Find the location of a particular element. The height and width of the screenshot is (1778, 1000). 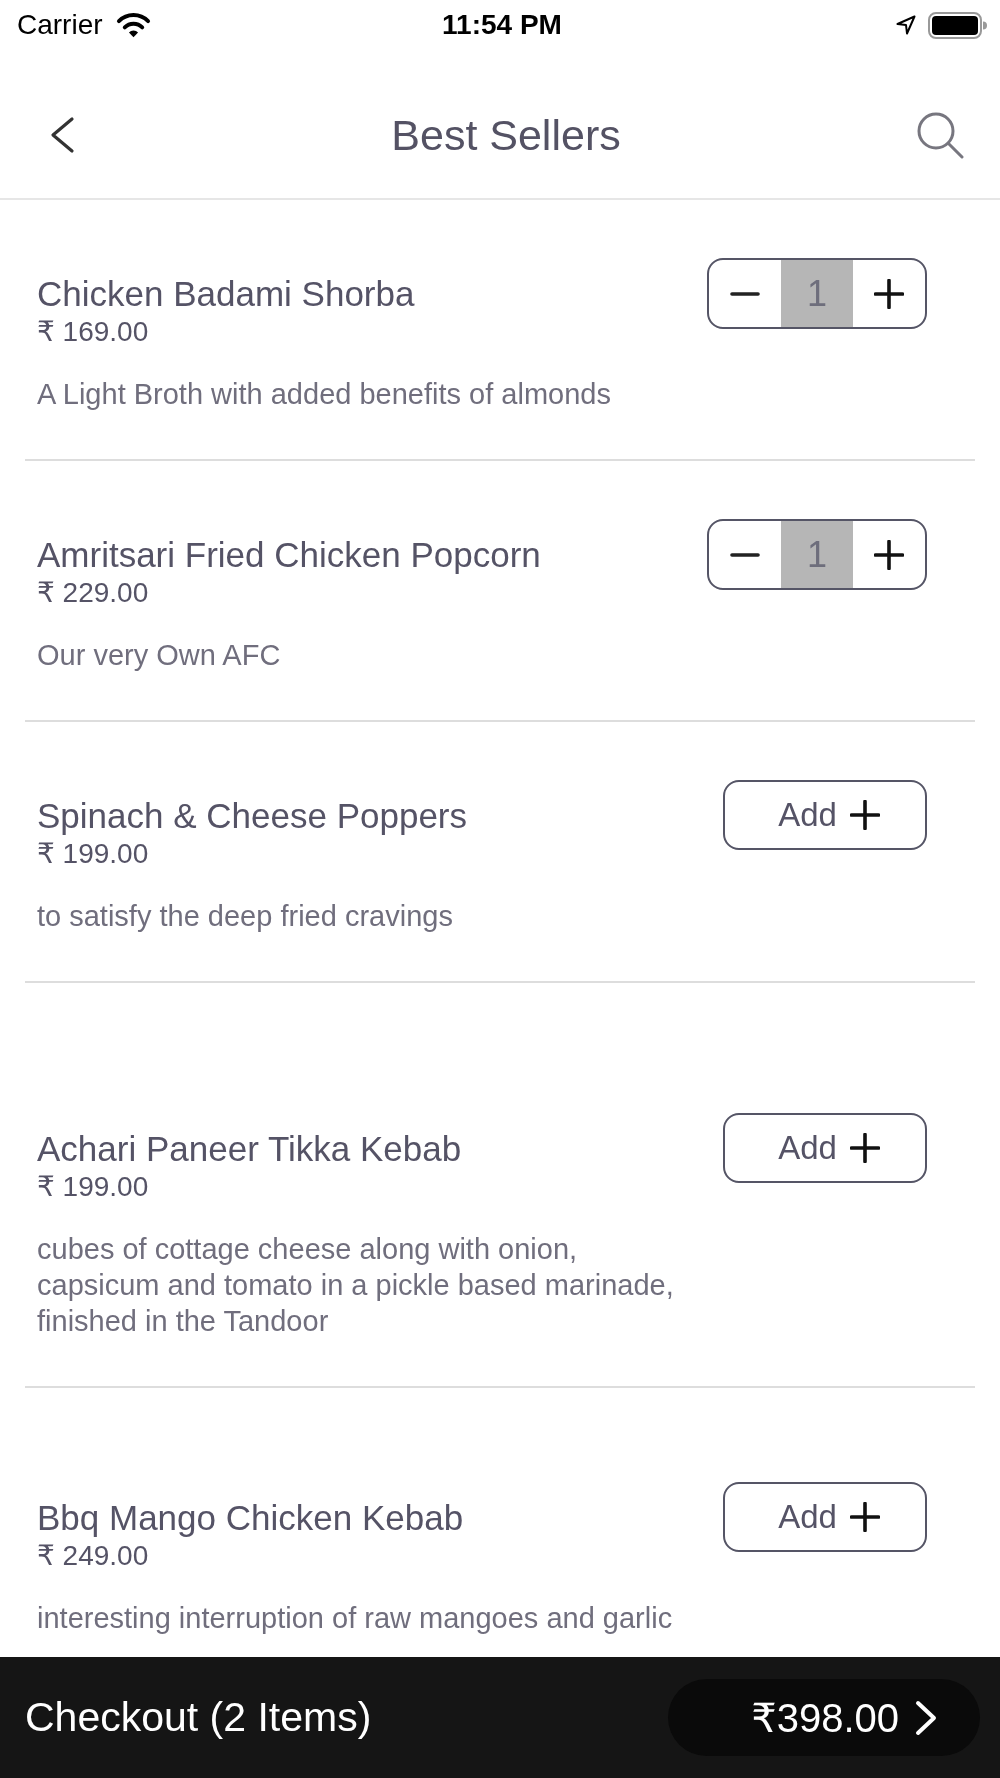

item-description: cubes of cottage cheese along with onion, capsicum and tomato in a pickle based marinade, finished in the Tandoor is located at coordinates (356, 1285).